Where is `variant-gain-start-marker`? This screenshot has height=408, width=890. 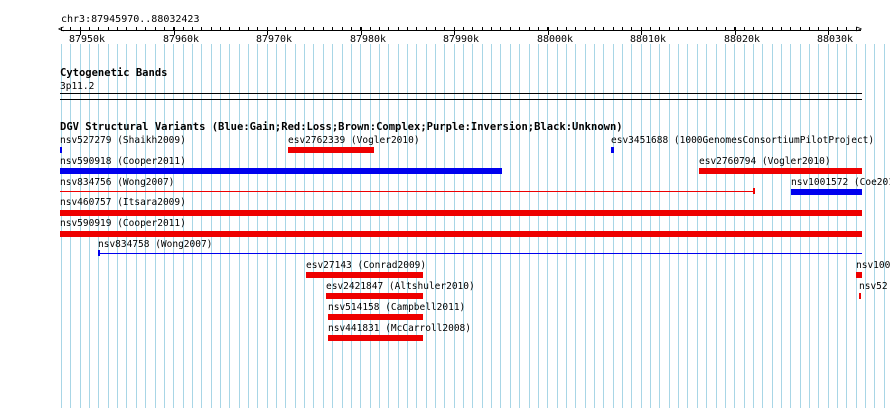 variant-gain-start-marker is located at coordinates (99, 253).